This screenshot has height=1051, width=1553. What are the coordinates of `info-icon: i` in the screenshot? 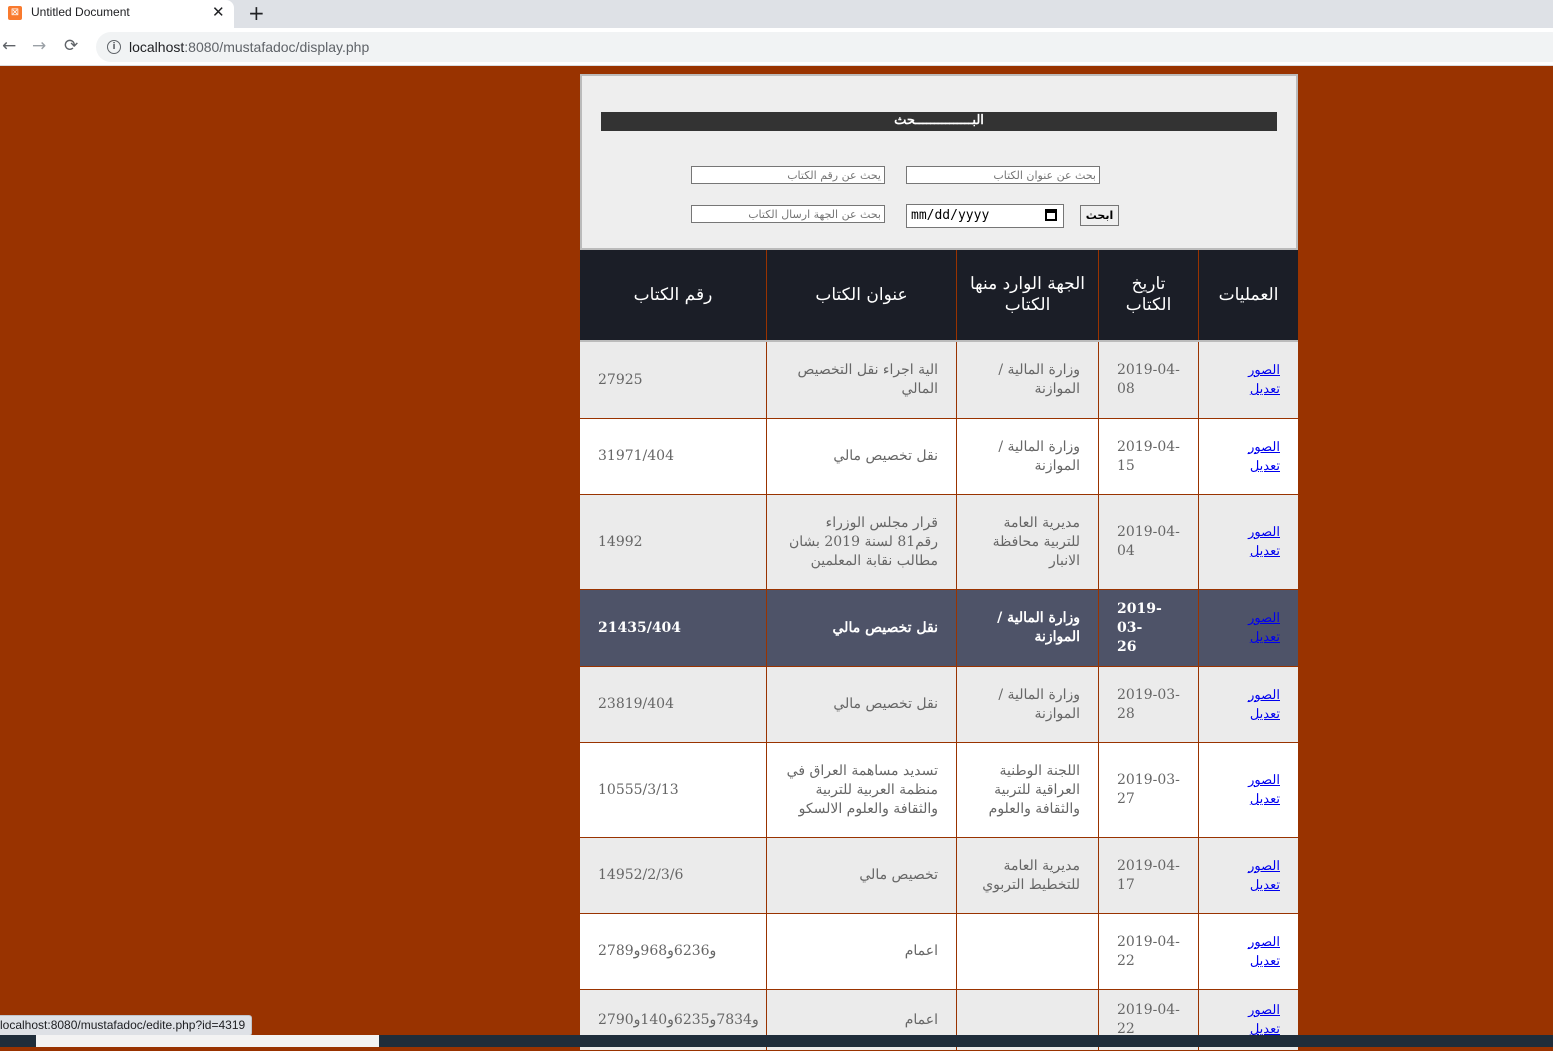 It's located at (114, 47).